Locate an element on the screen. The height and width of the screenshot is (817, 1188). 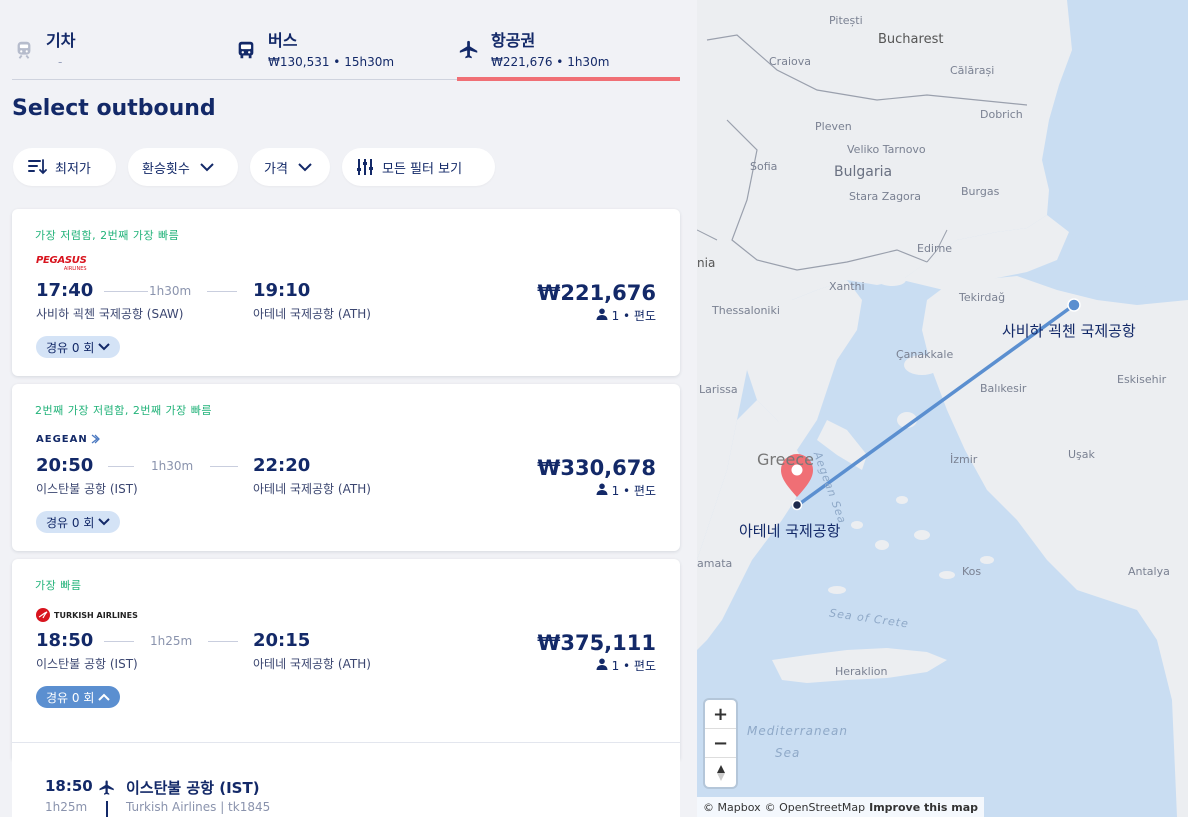
map-label: Sea is located at coordinates (788, 753).